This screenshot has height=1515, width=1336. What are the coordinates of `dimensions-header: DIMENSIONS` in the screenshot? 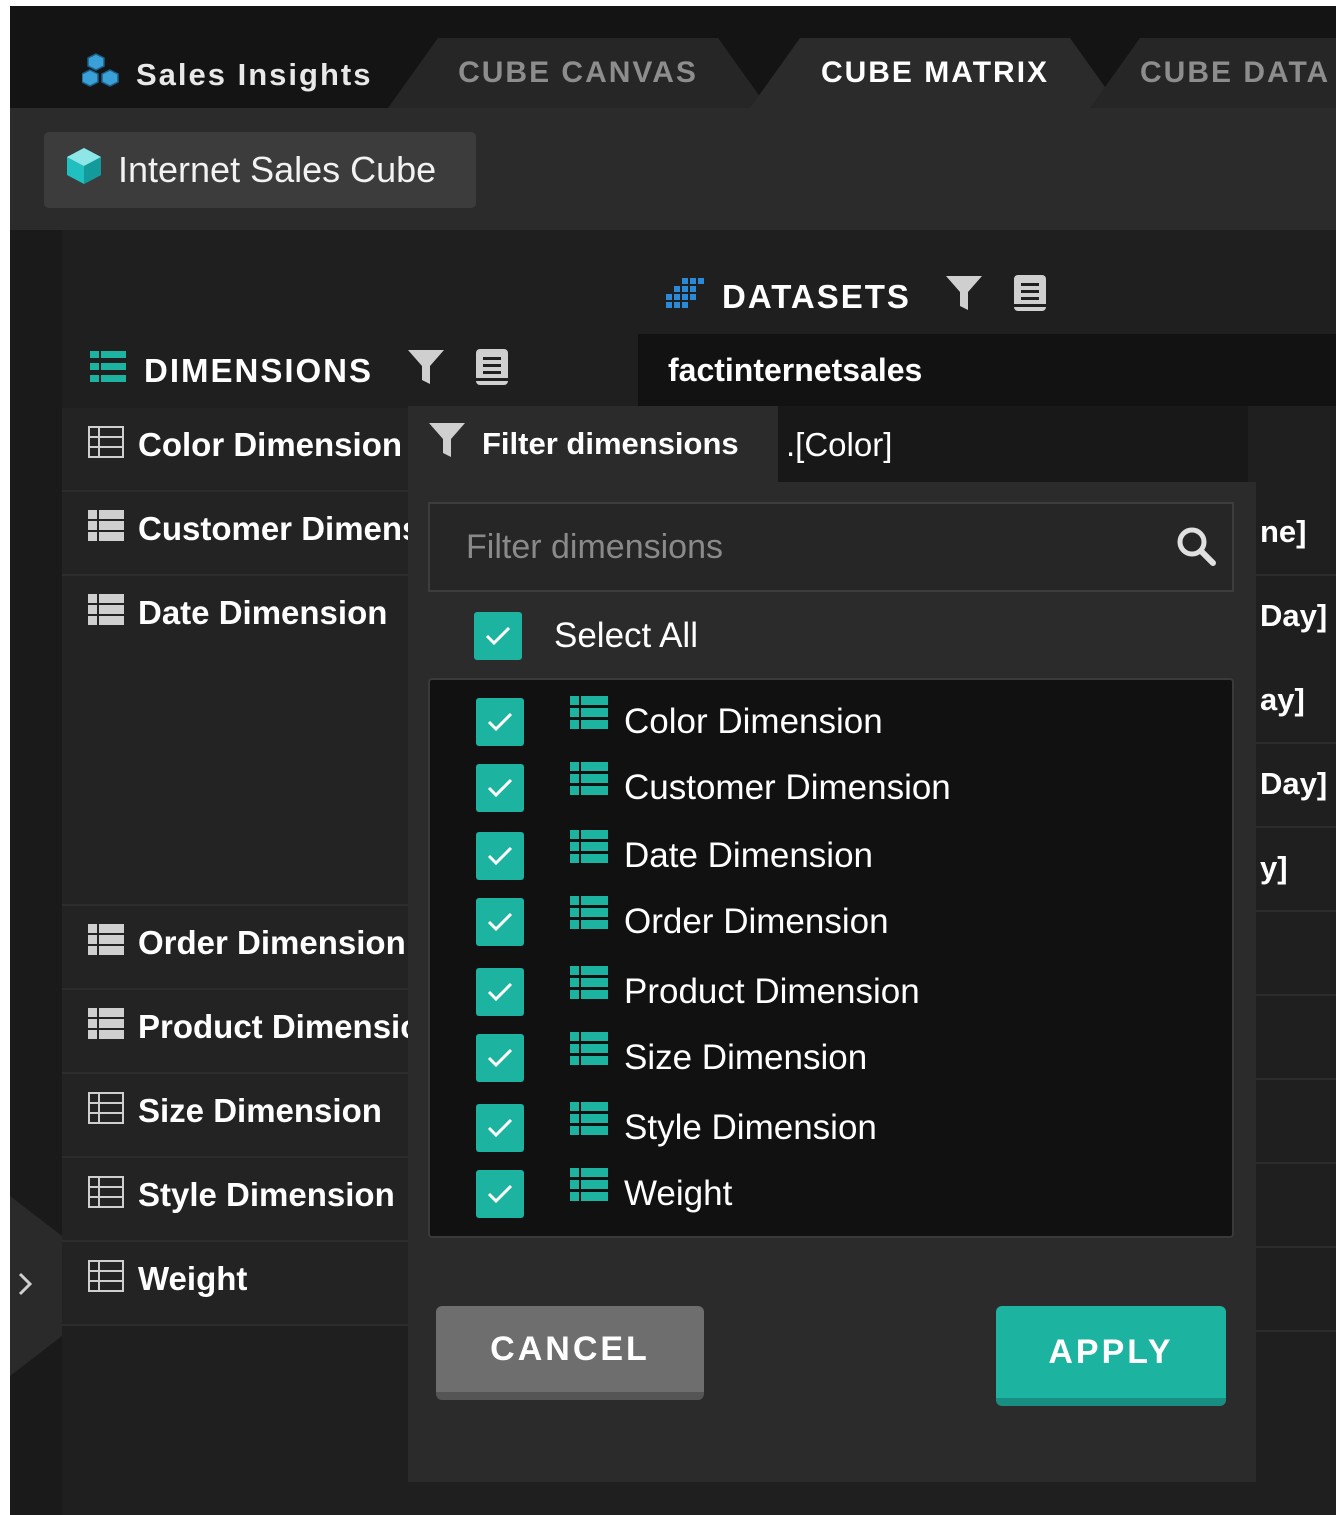 It's located at (299, 371).